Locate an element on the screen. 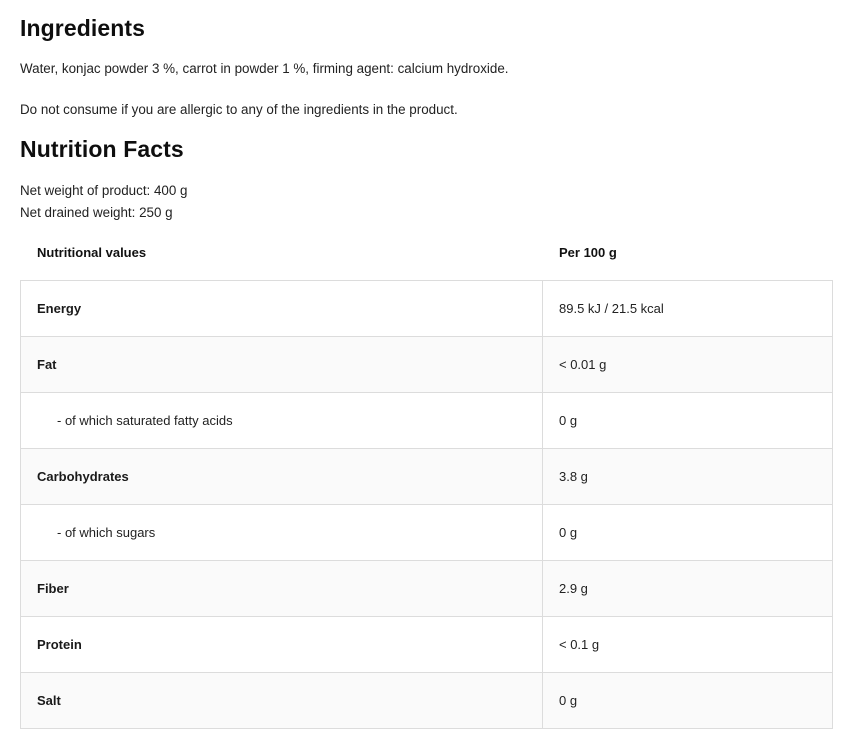  nutrient-name: - of which saturated fatty acids is located at coordinates (282, 420).